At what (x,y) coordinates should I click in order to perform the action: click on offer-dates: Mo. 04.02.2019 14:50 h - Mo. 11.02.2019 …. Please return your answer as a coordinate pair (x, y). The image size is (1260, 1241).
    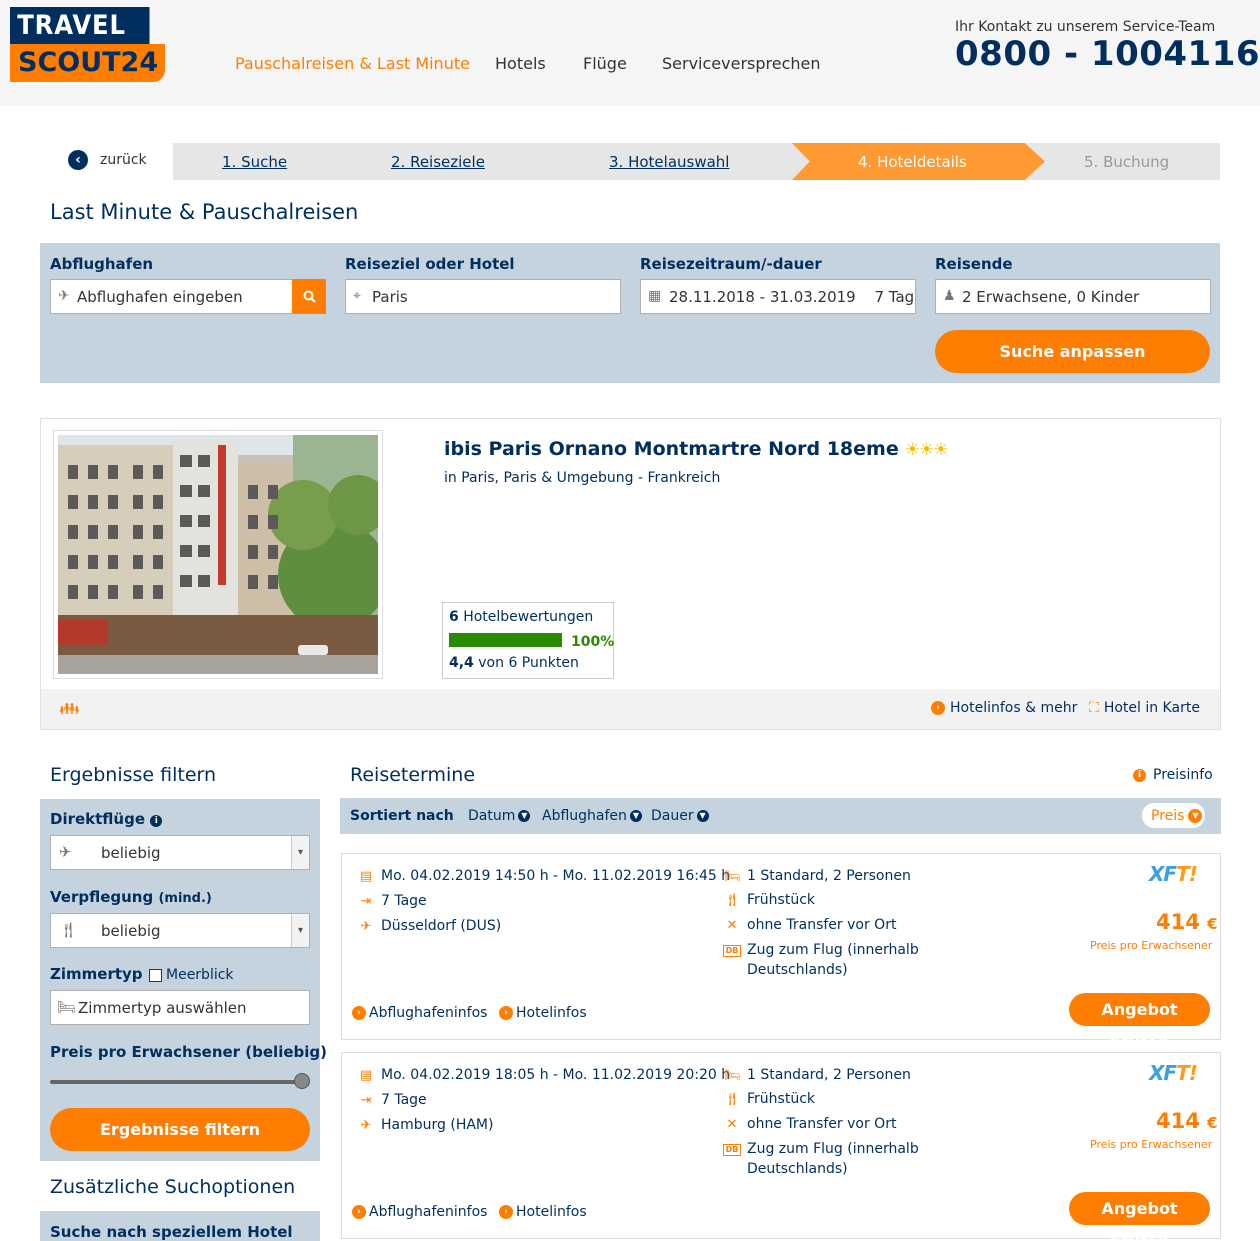
    Looking at the image, I should click on (556, 876).